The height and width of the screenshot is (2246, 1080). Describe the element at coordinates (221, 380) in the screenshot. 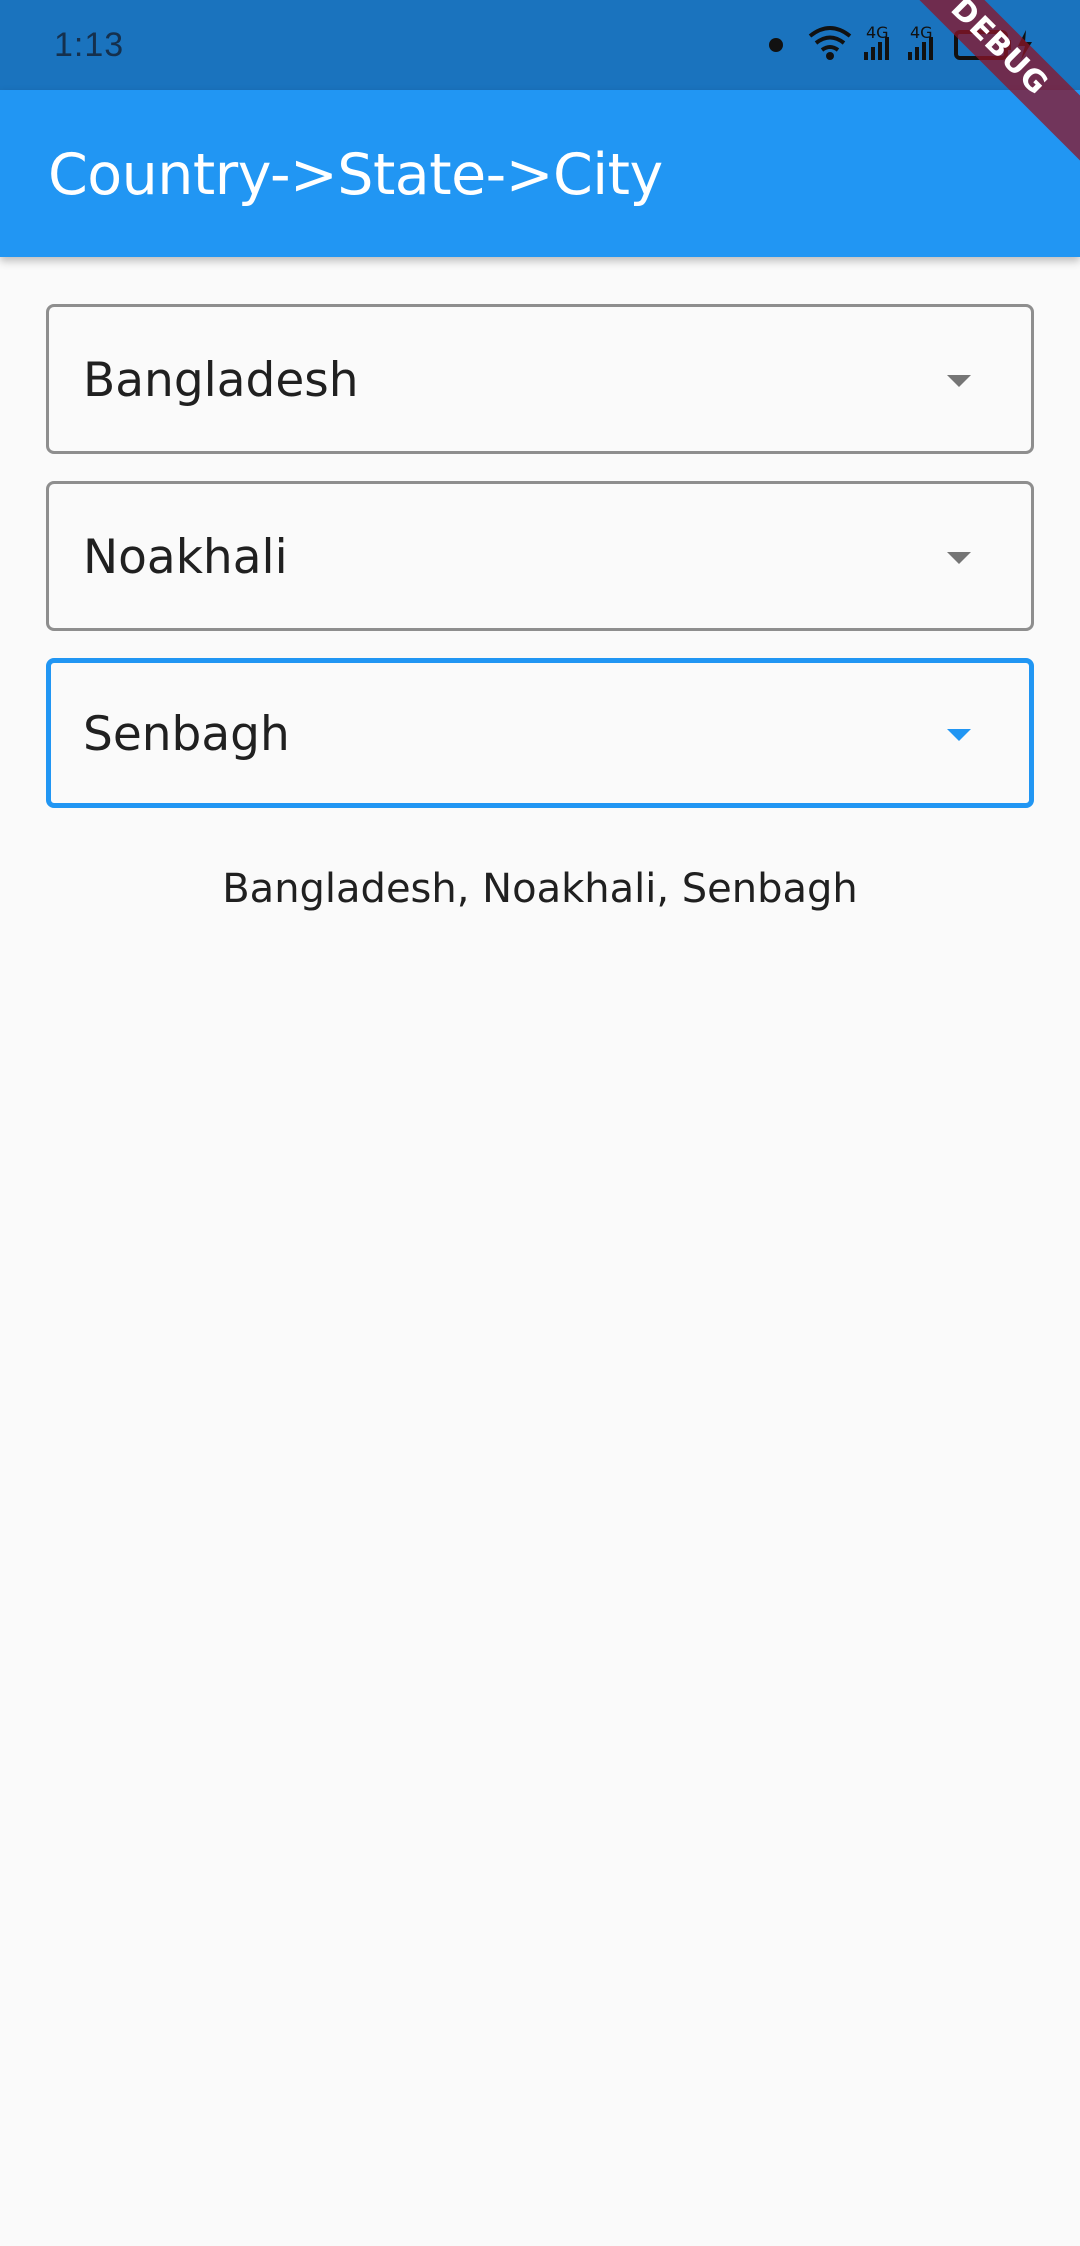

I see `country-dropdown-value: Bangladesh` at that location.